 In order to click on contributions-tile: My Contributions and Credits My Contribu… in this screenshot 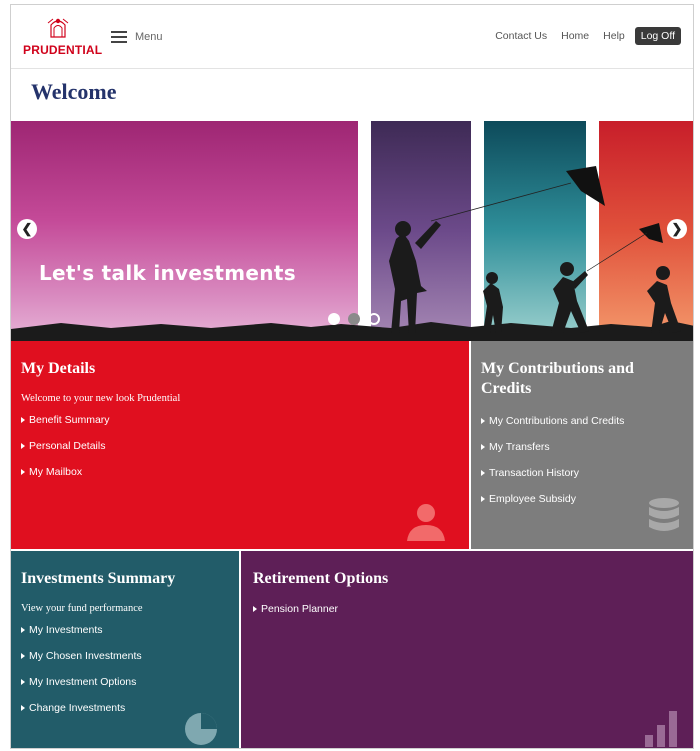, I will do `click(582, 445)`.